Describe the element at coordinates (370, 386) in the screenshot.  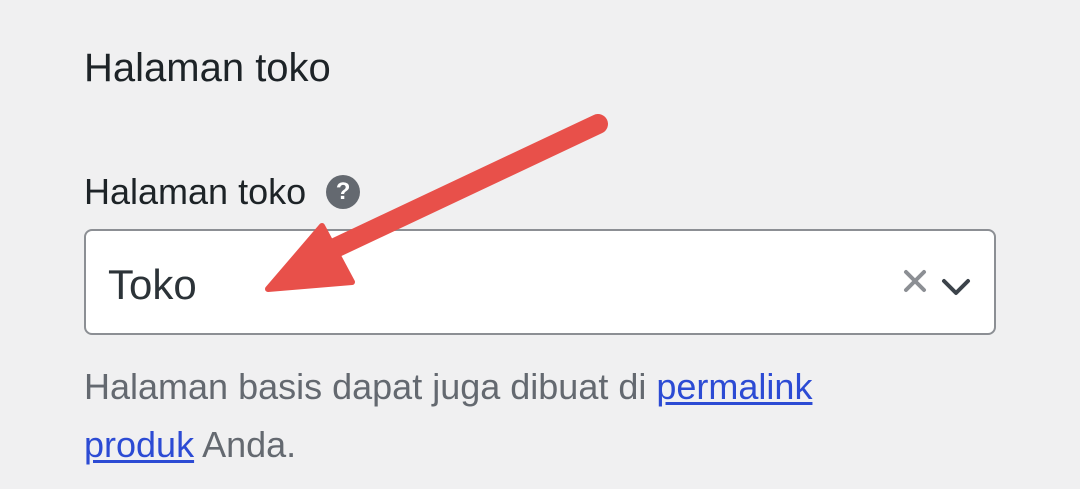
I see `description-text-before: Halaman basis dapat juga dibuat di` at that location.